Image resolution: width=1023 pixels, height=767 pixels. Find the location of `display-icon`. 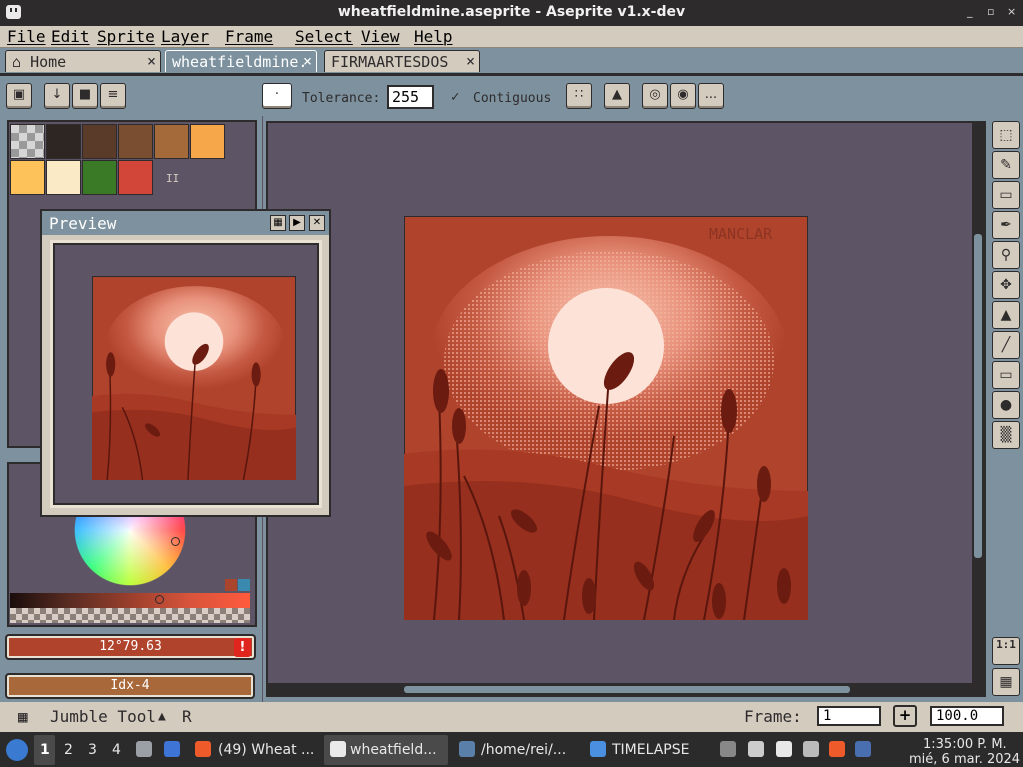

display-icon is located at coordinates (811, 749).